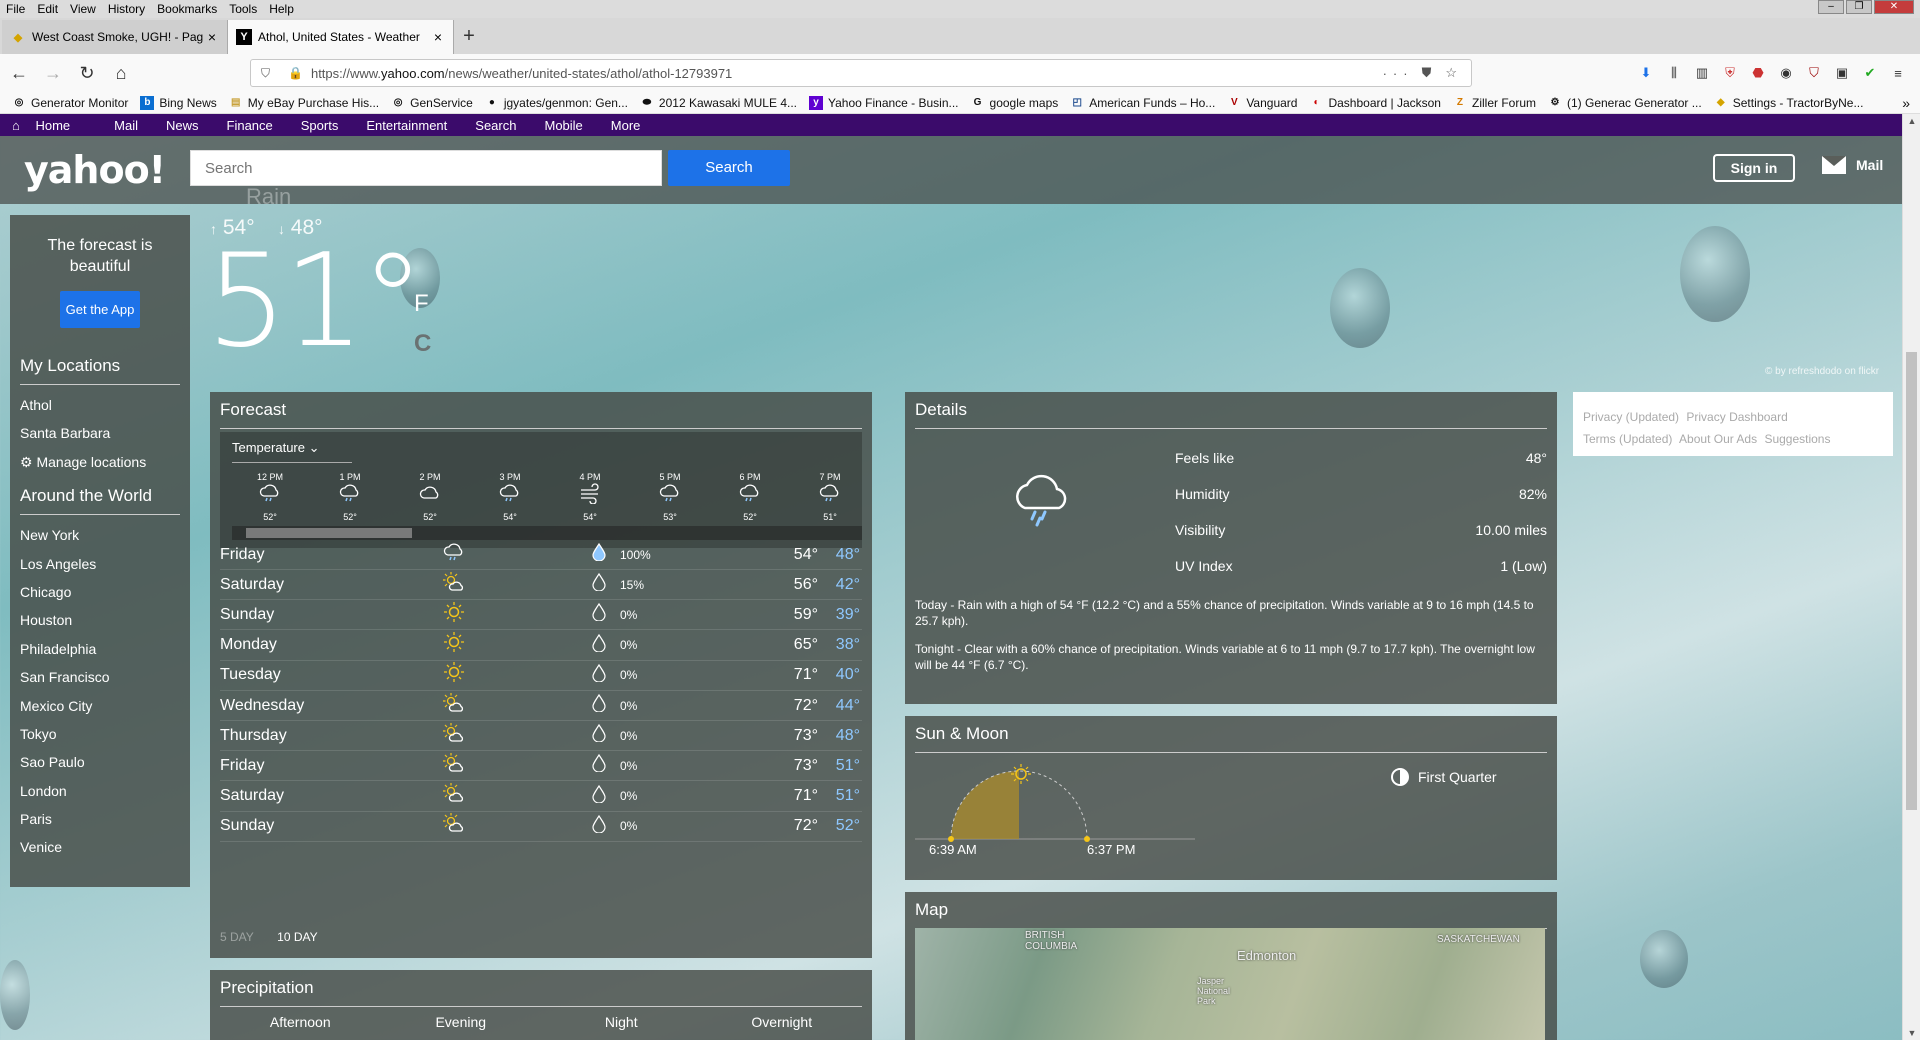 The height and width of the screenshot is (1040, 1920). What do you see at coordinates (1906, 103) in the screenshot?
I see `bookmarks-overflow-icon: »` at bounding box center [1906, 103].